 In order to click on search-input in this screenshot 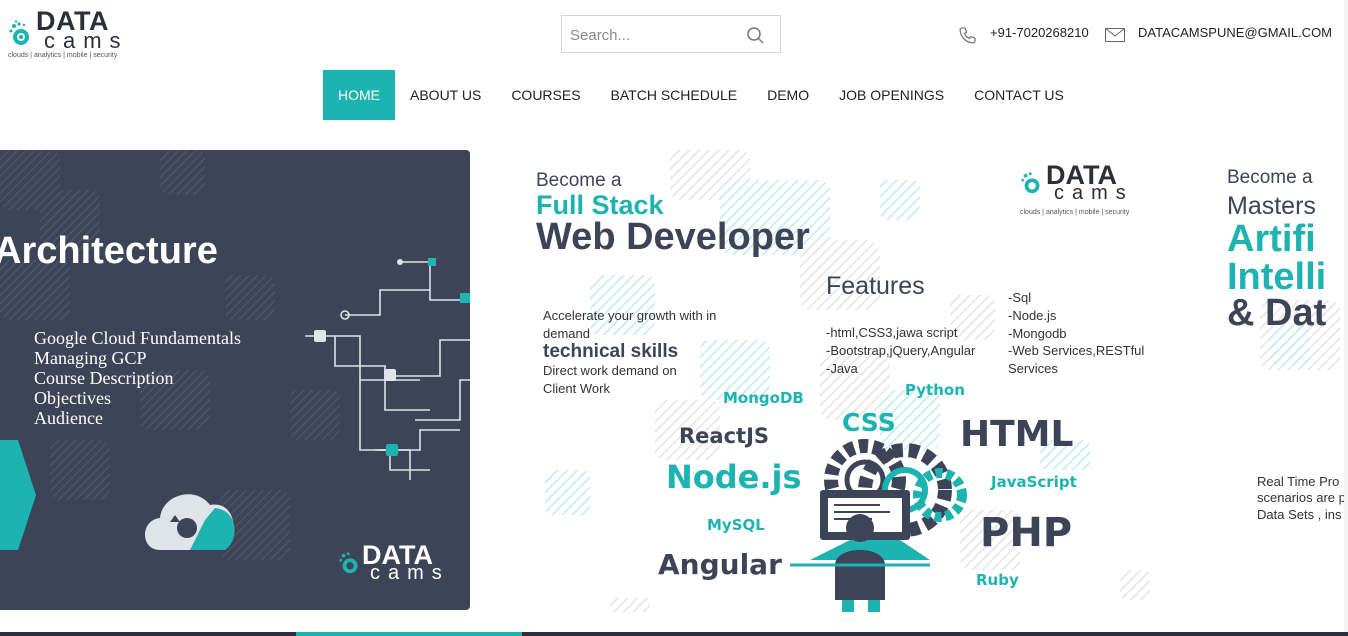, I will do `click(655, 35)`.